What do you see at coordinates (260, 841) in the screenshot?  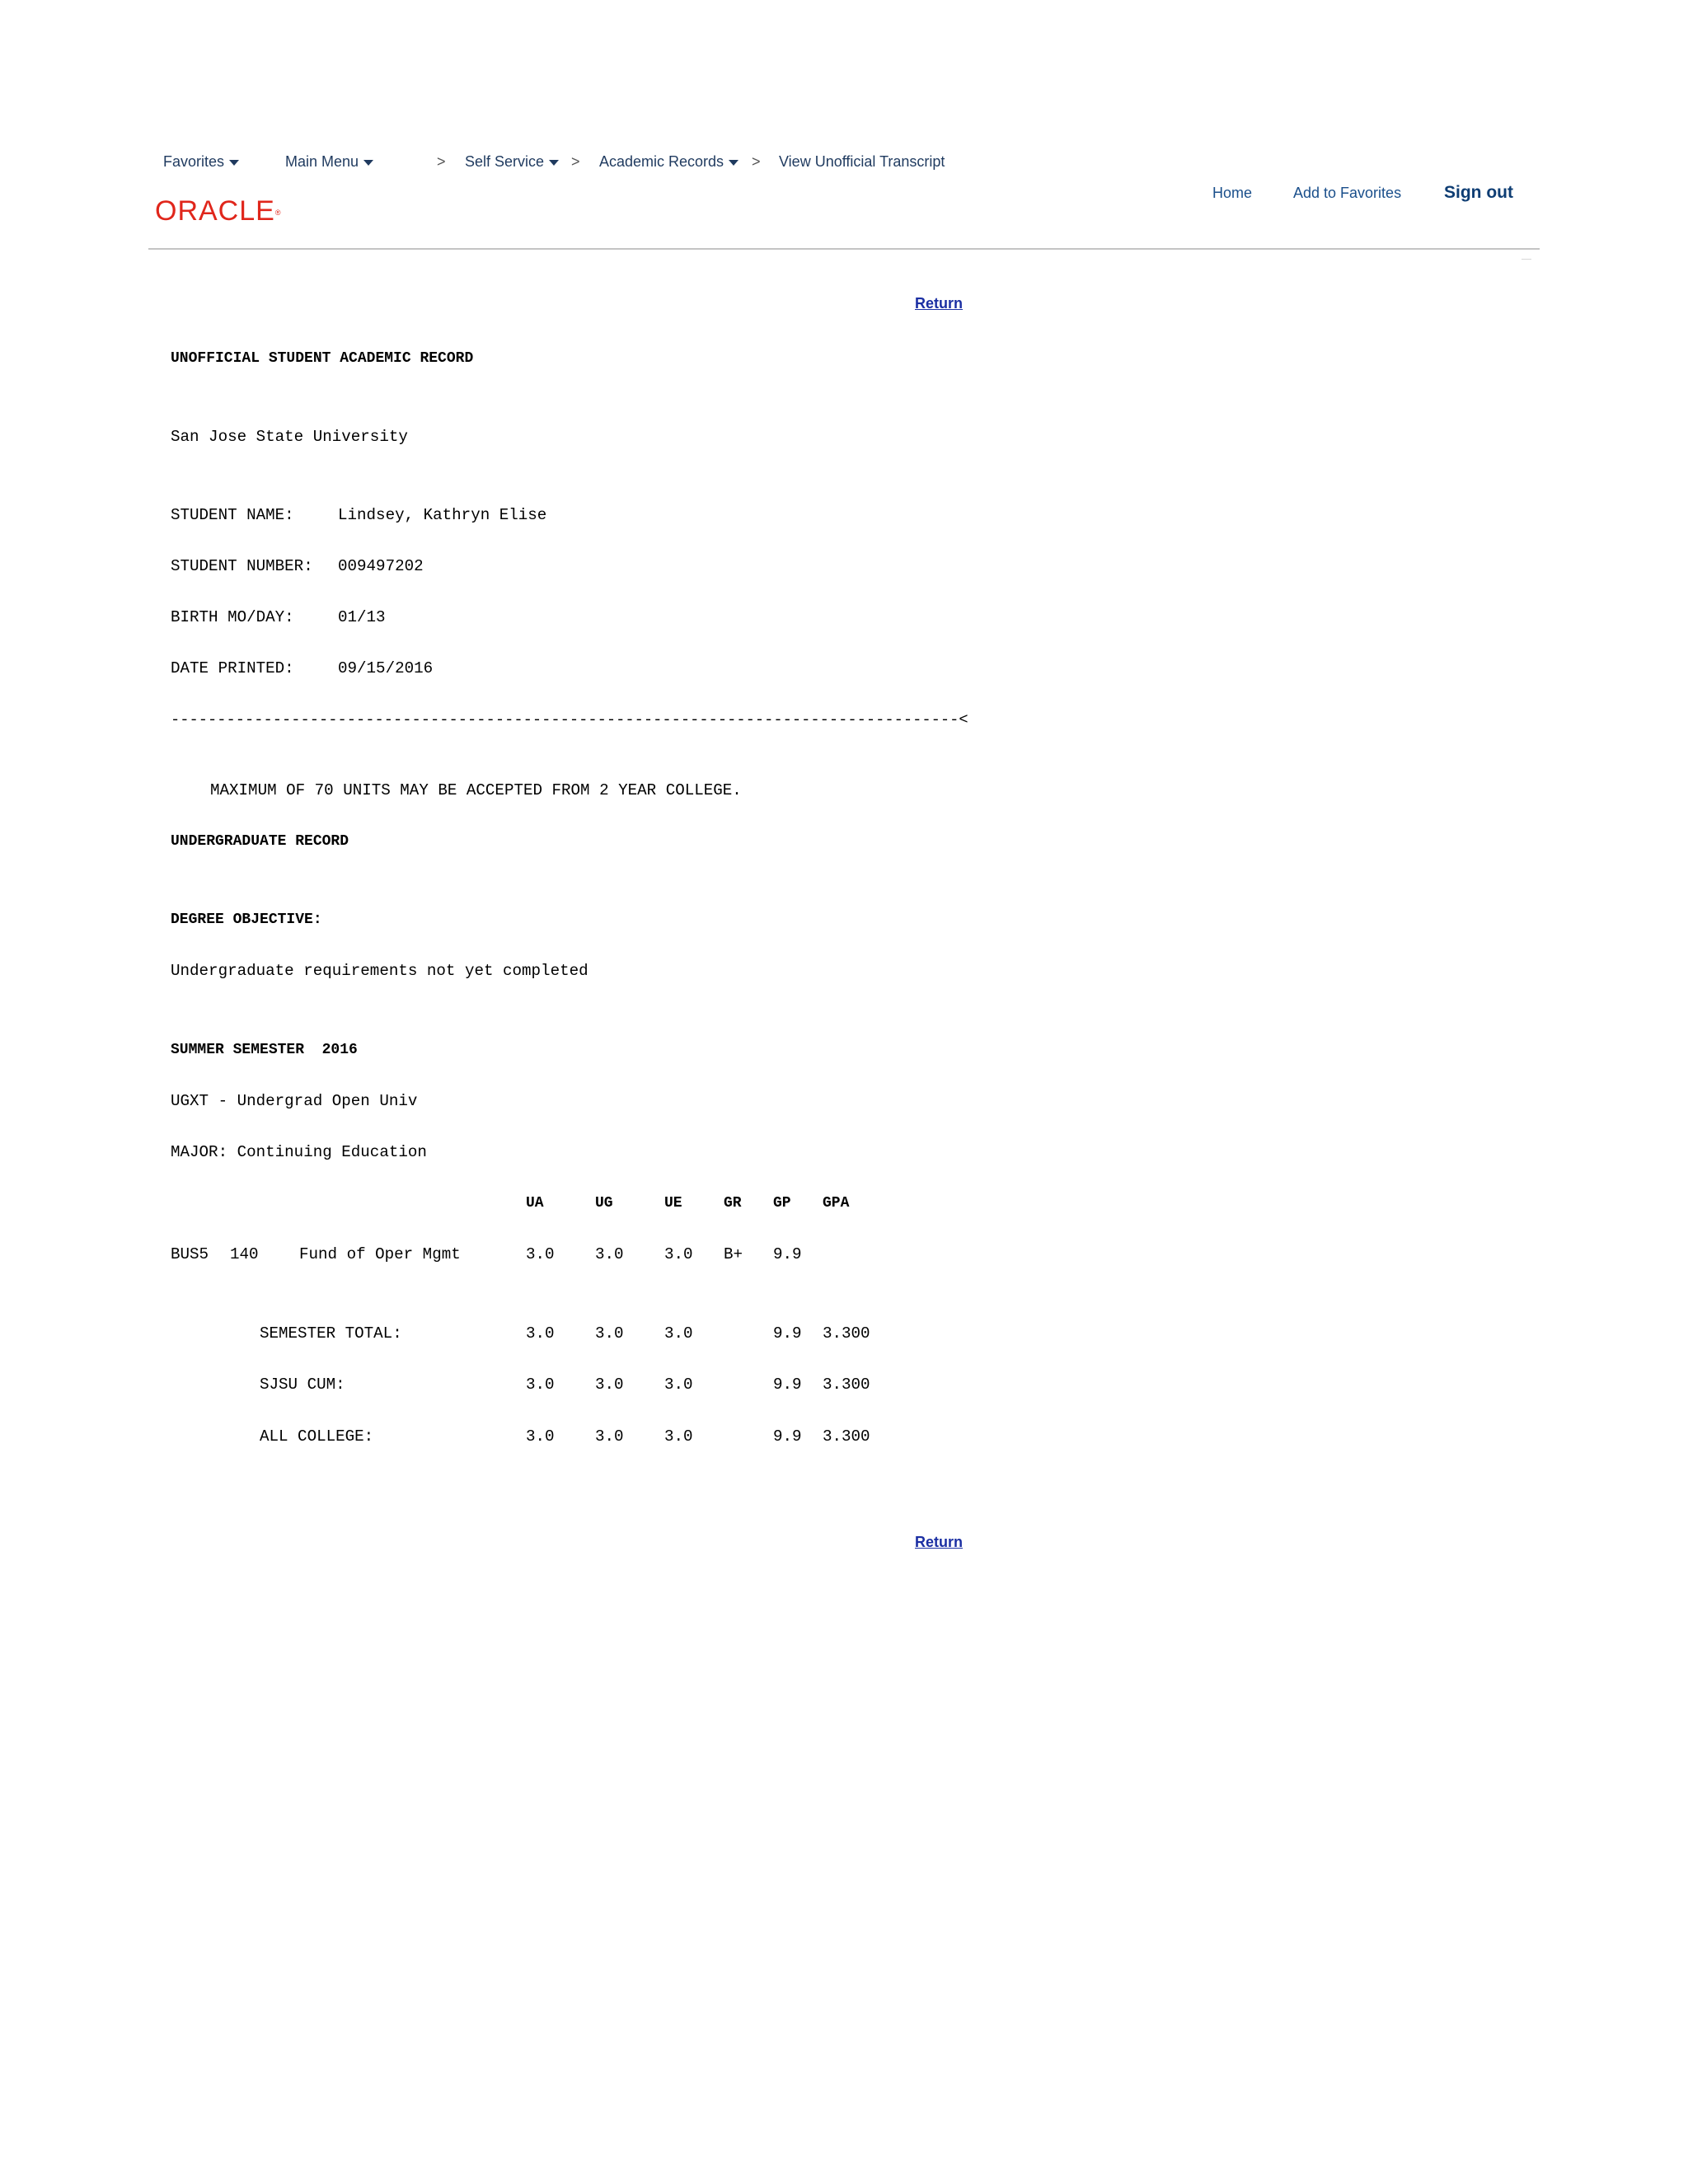 I see `section-heading: UNDERGRADUATE RECORD` at bounding box center [260, 841].